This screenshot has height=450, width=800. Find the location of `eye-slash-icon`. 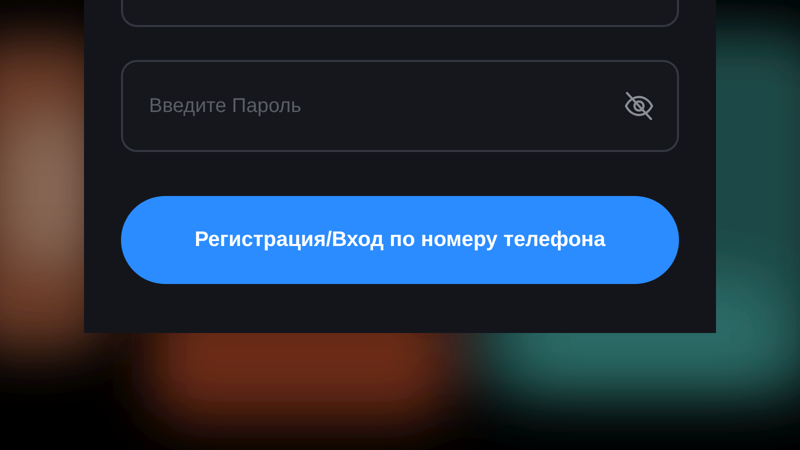

eye-slash-icon is located at coordinates (639, 106).